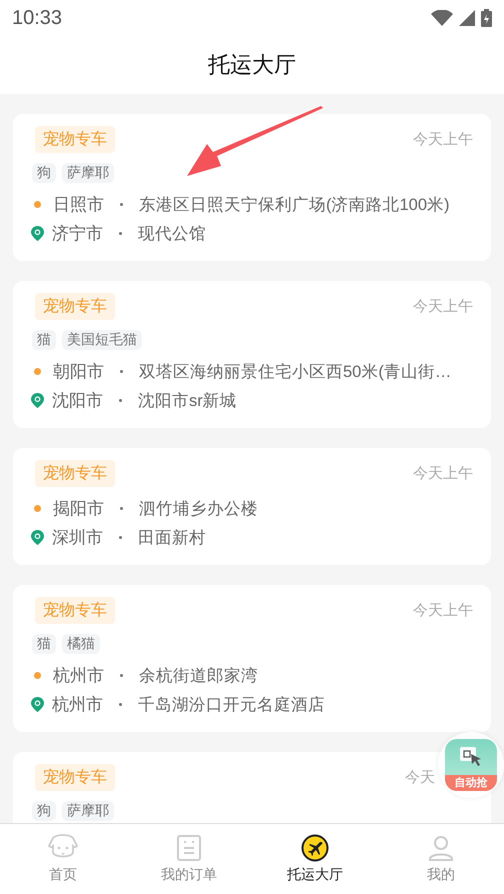 The image size is (504, 894). What do you see at coordinates (198, 509) in the screenshot?
I see `origin-address: 泗竹埔乡办公楼` at bounding box center [198, 509].